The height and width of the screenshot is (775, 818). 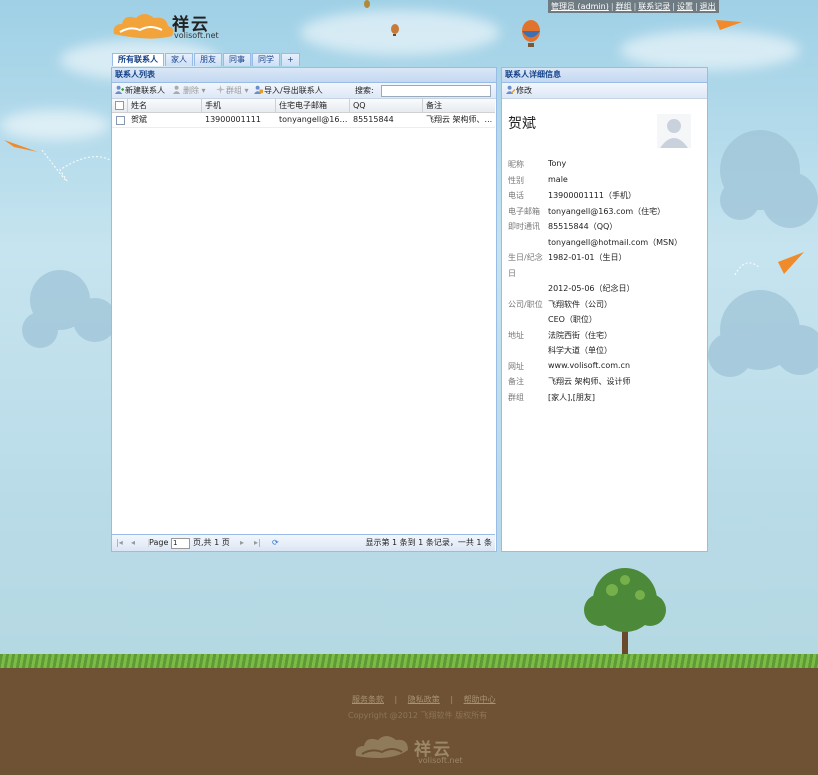 What do you see at coordinates (440, 760) in the screenshot?
I see `footer-logo-sub: volisoft.net` at bounding box center [440, 760].